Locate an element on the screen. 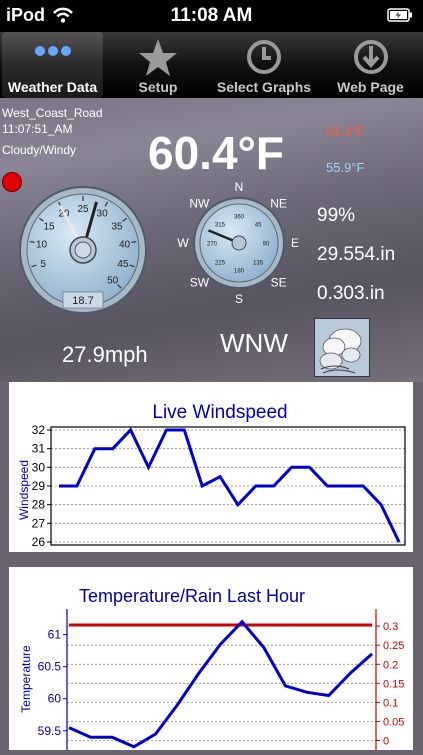  condition-text: Cloudy/Windy is located at coordinates (39, 150).